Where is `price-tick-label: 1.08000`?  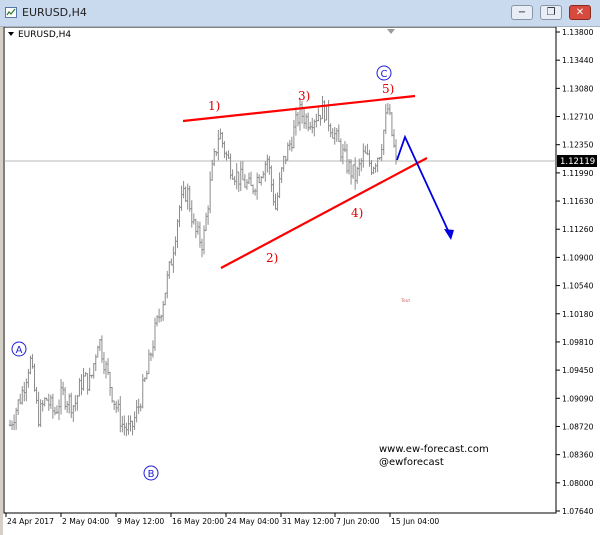 price-tick-label: 1.08000 is located at coordinates (578, 483).